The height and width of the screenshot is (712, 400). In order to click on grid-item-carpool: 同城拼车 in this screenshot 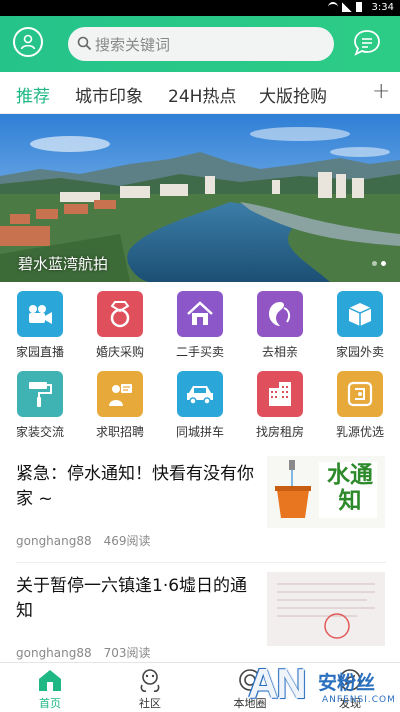, I will do `click(200, 403)`.